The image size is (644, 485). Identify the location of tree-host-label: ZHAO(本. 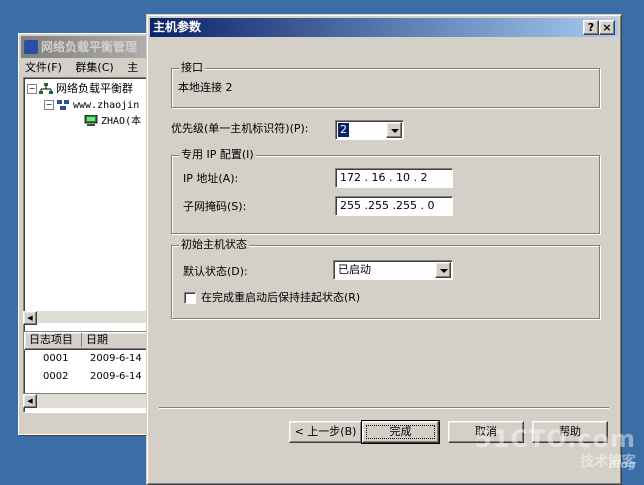
(121, 121).